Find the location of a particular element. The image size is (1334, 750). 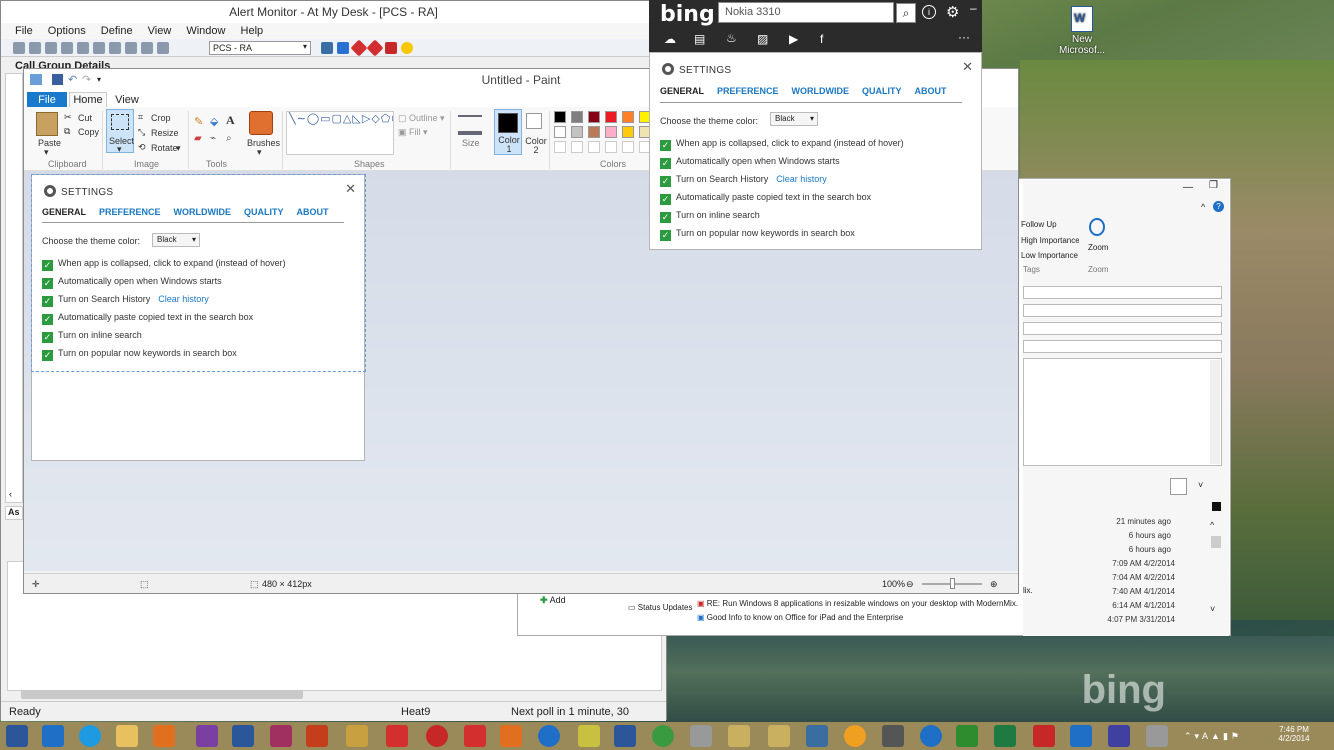

outline-button: ▢ Outline ▾ is located at coordinates (421, 118).